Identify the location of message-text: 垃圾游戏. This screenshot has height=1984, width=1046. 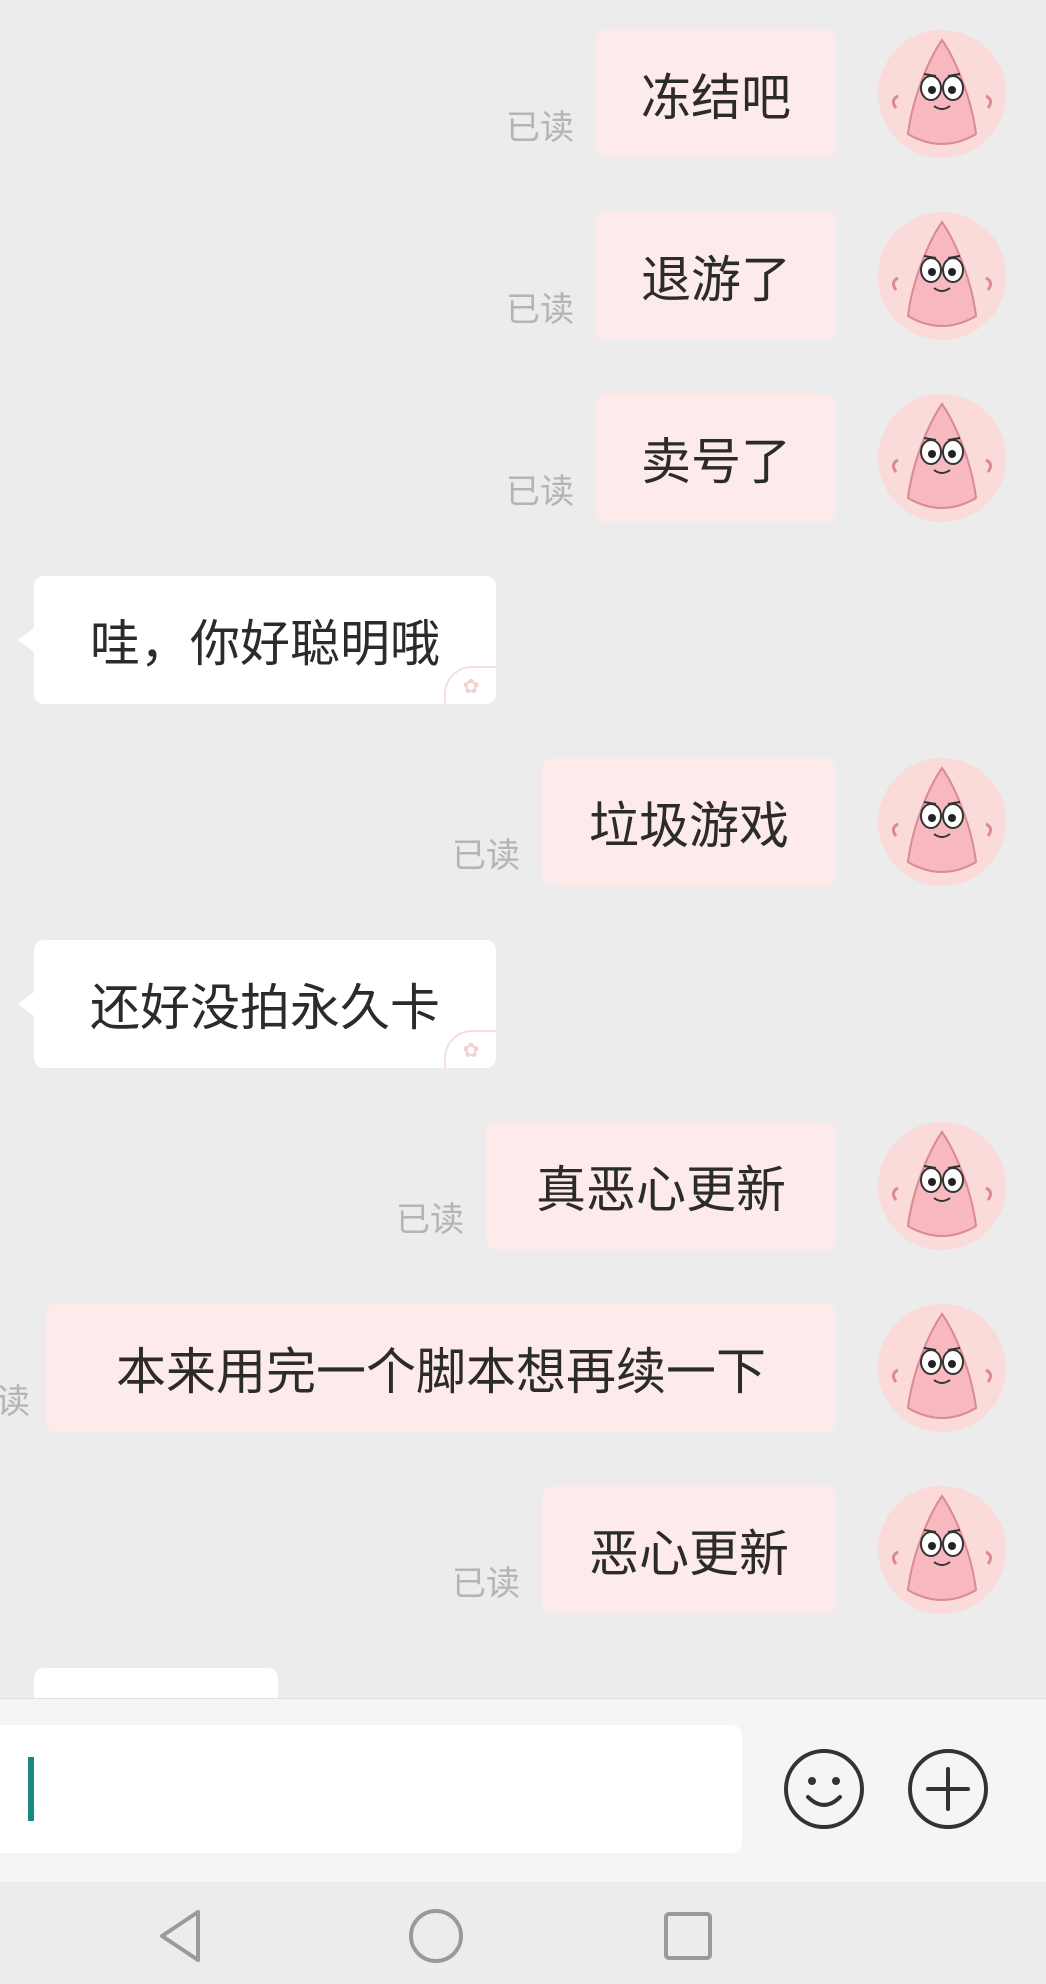
(689, 826).